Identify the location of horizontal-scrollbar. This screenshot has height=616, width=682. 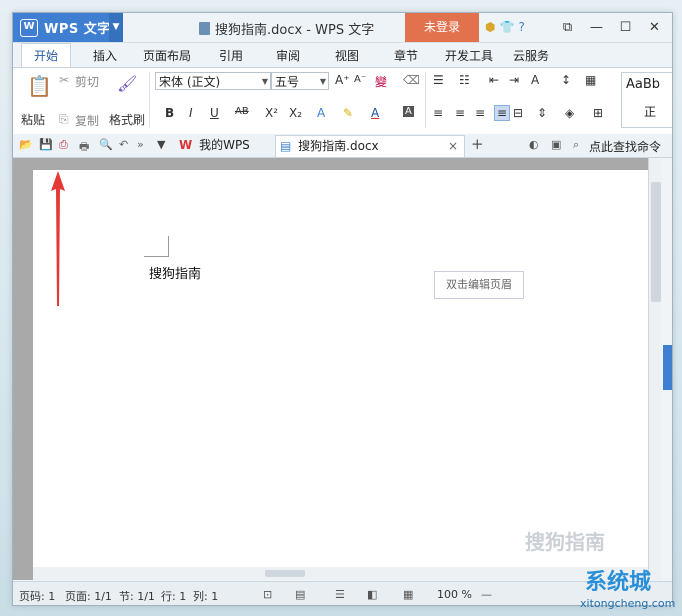
(340, 573).